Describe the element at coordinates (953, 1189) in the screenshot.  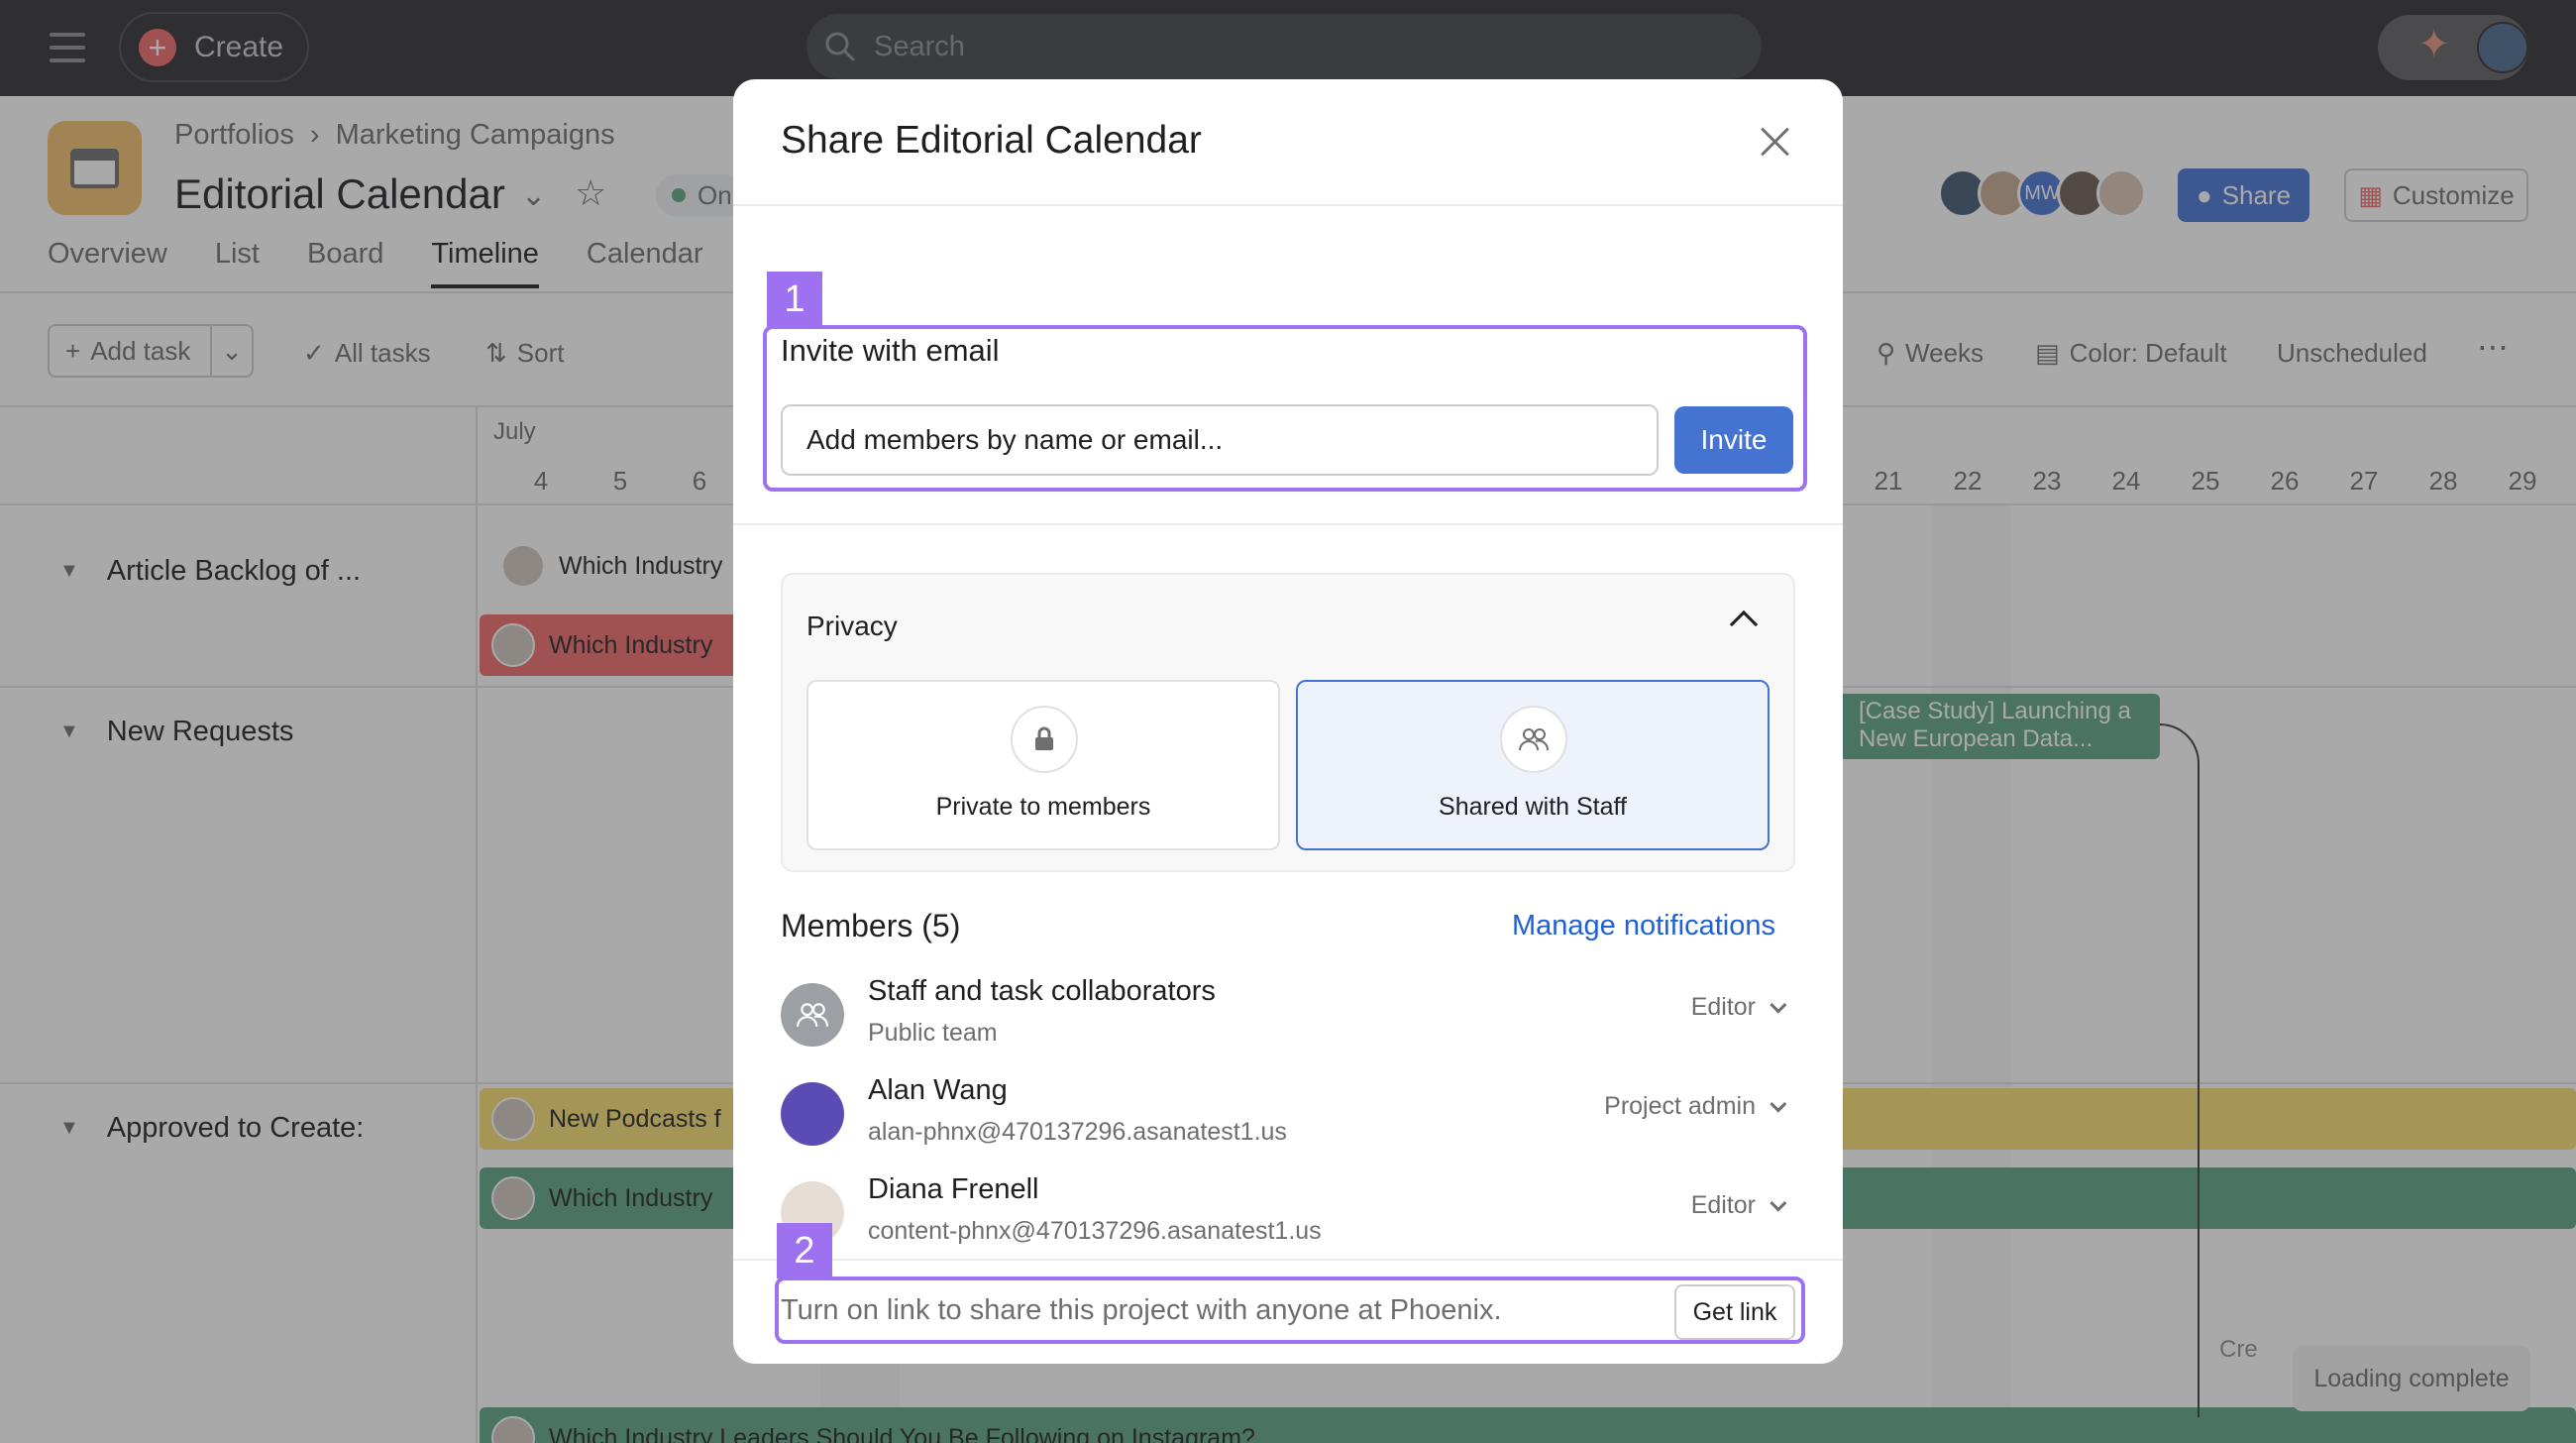
I see `member-name: Diana Frenell` at that location.